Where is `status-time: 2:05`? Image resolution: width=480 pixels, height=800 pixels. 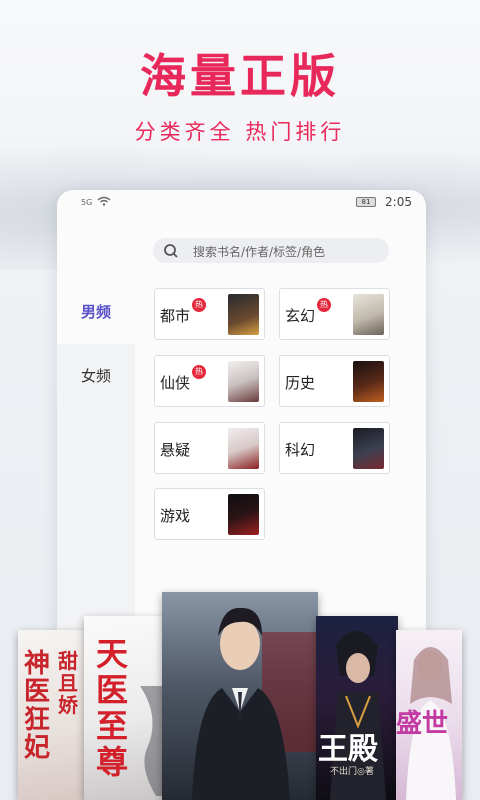 status-time: 2:05 is located at coordinates (398, 202).